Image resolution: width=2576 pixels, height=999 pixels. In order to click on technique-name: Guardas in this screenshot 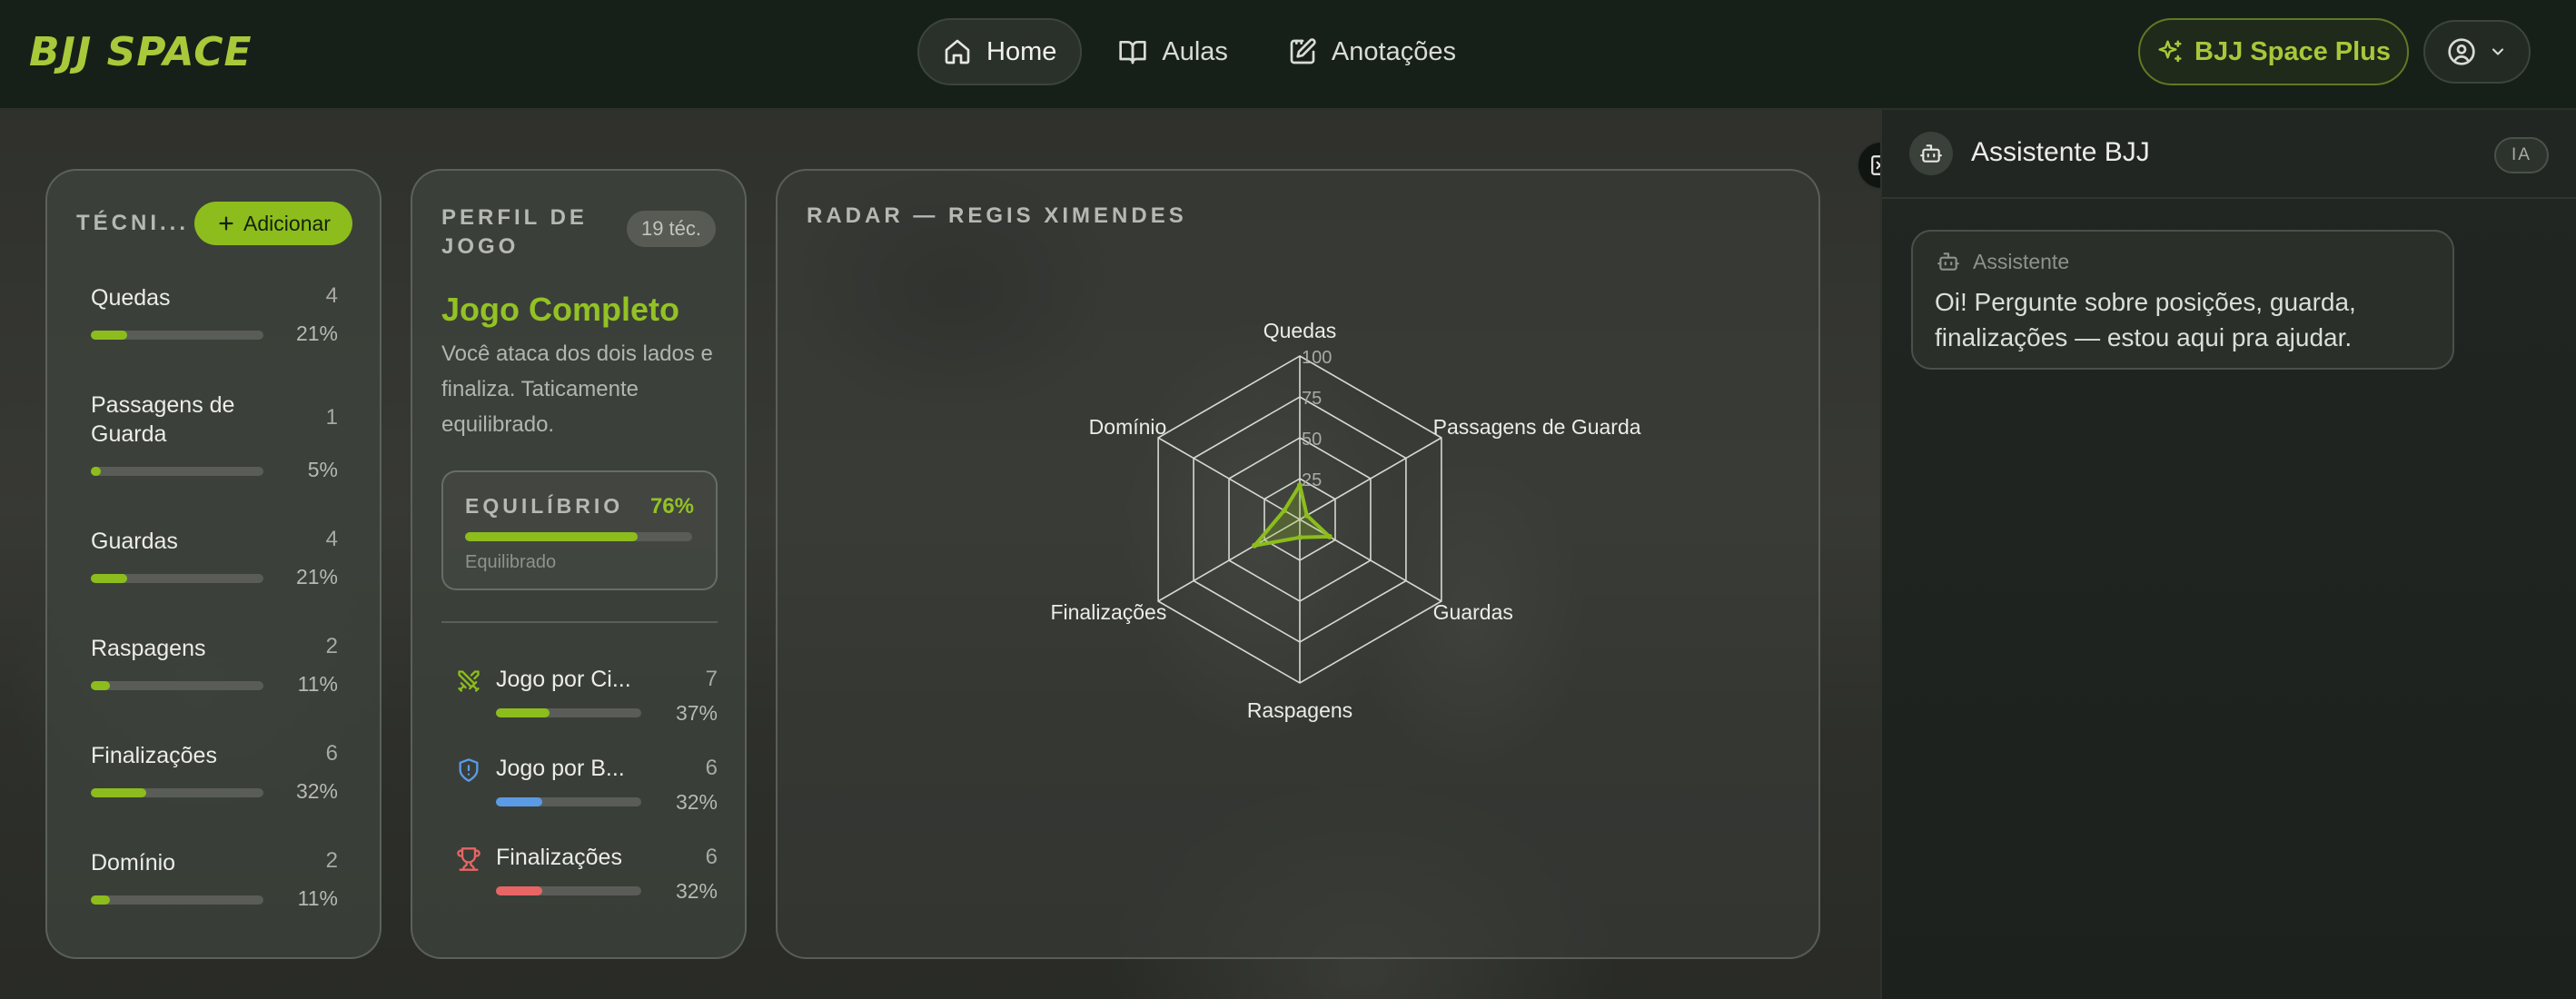, I will do `click(134, 542)`.